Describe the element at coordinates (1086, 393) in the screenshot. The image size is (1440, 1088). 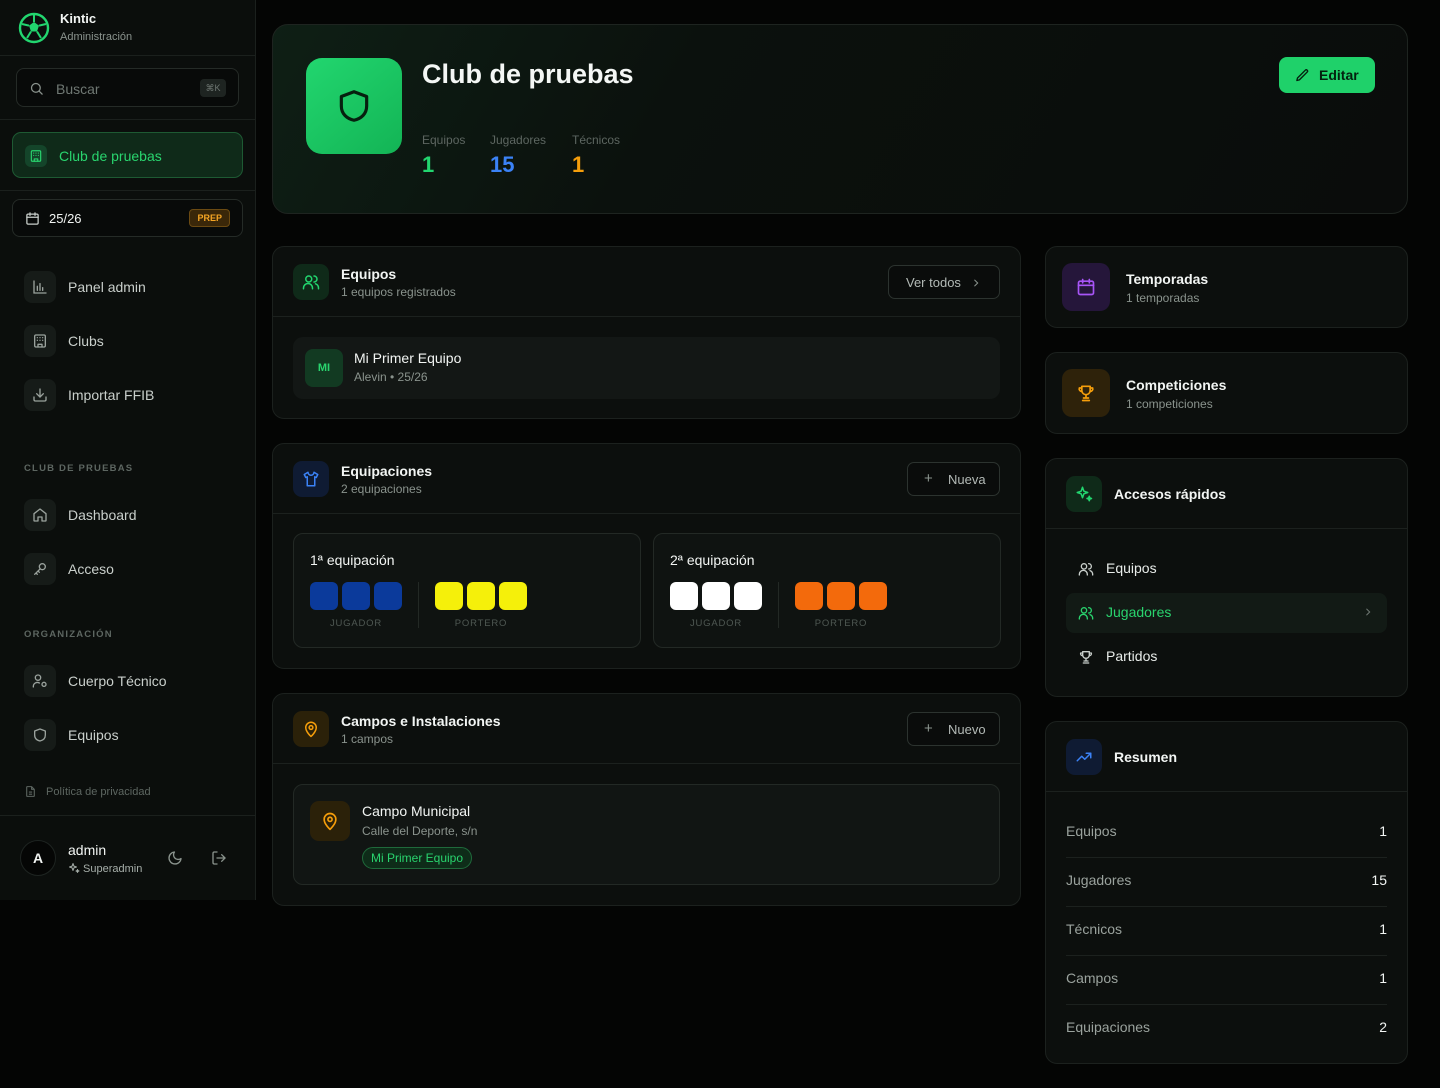
I see `trophy-icon` at that location.